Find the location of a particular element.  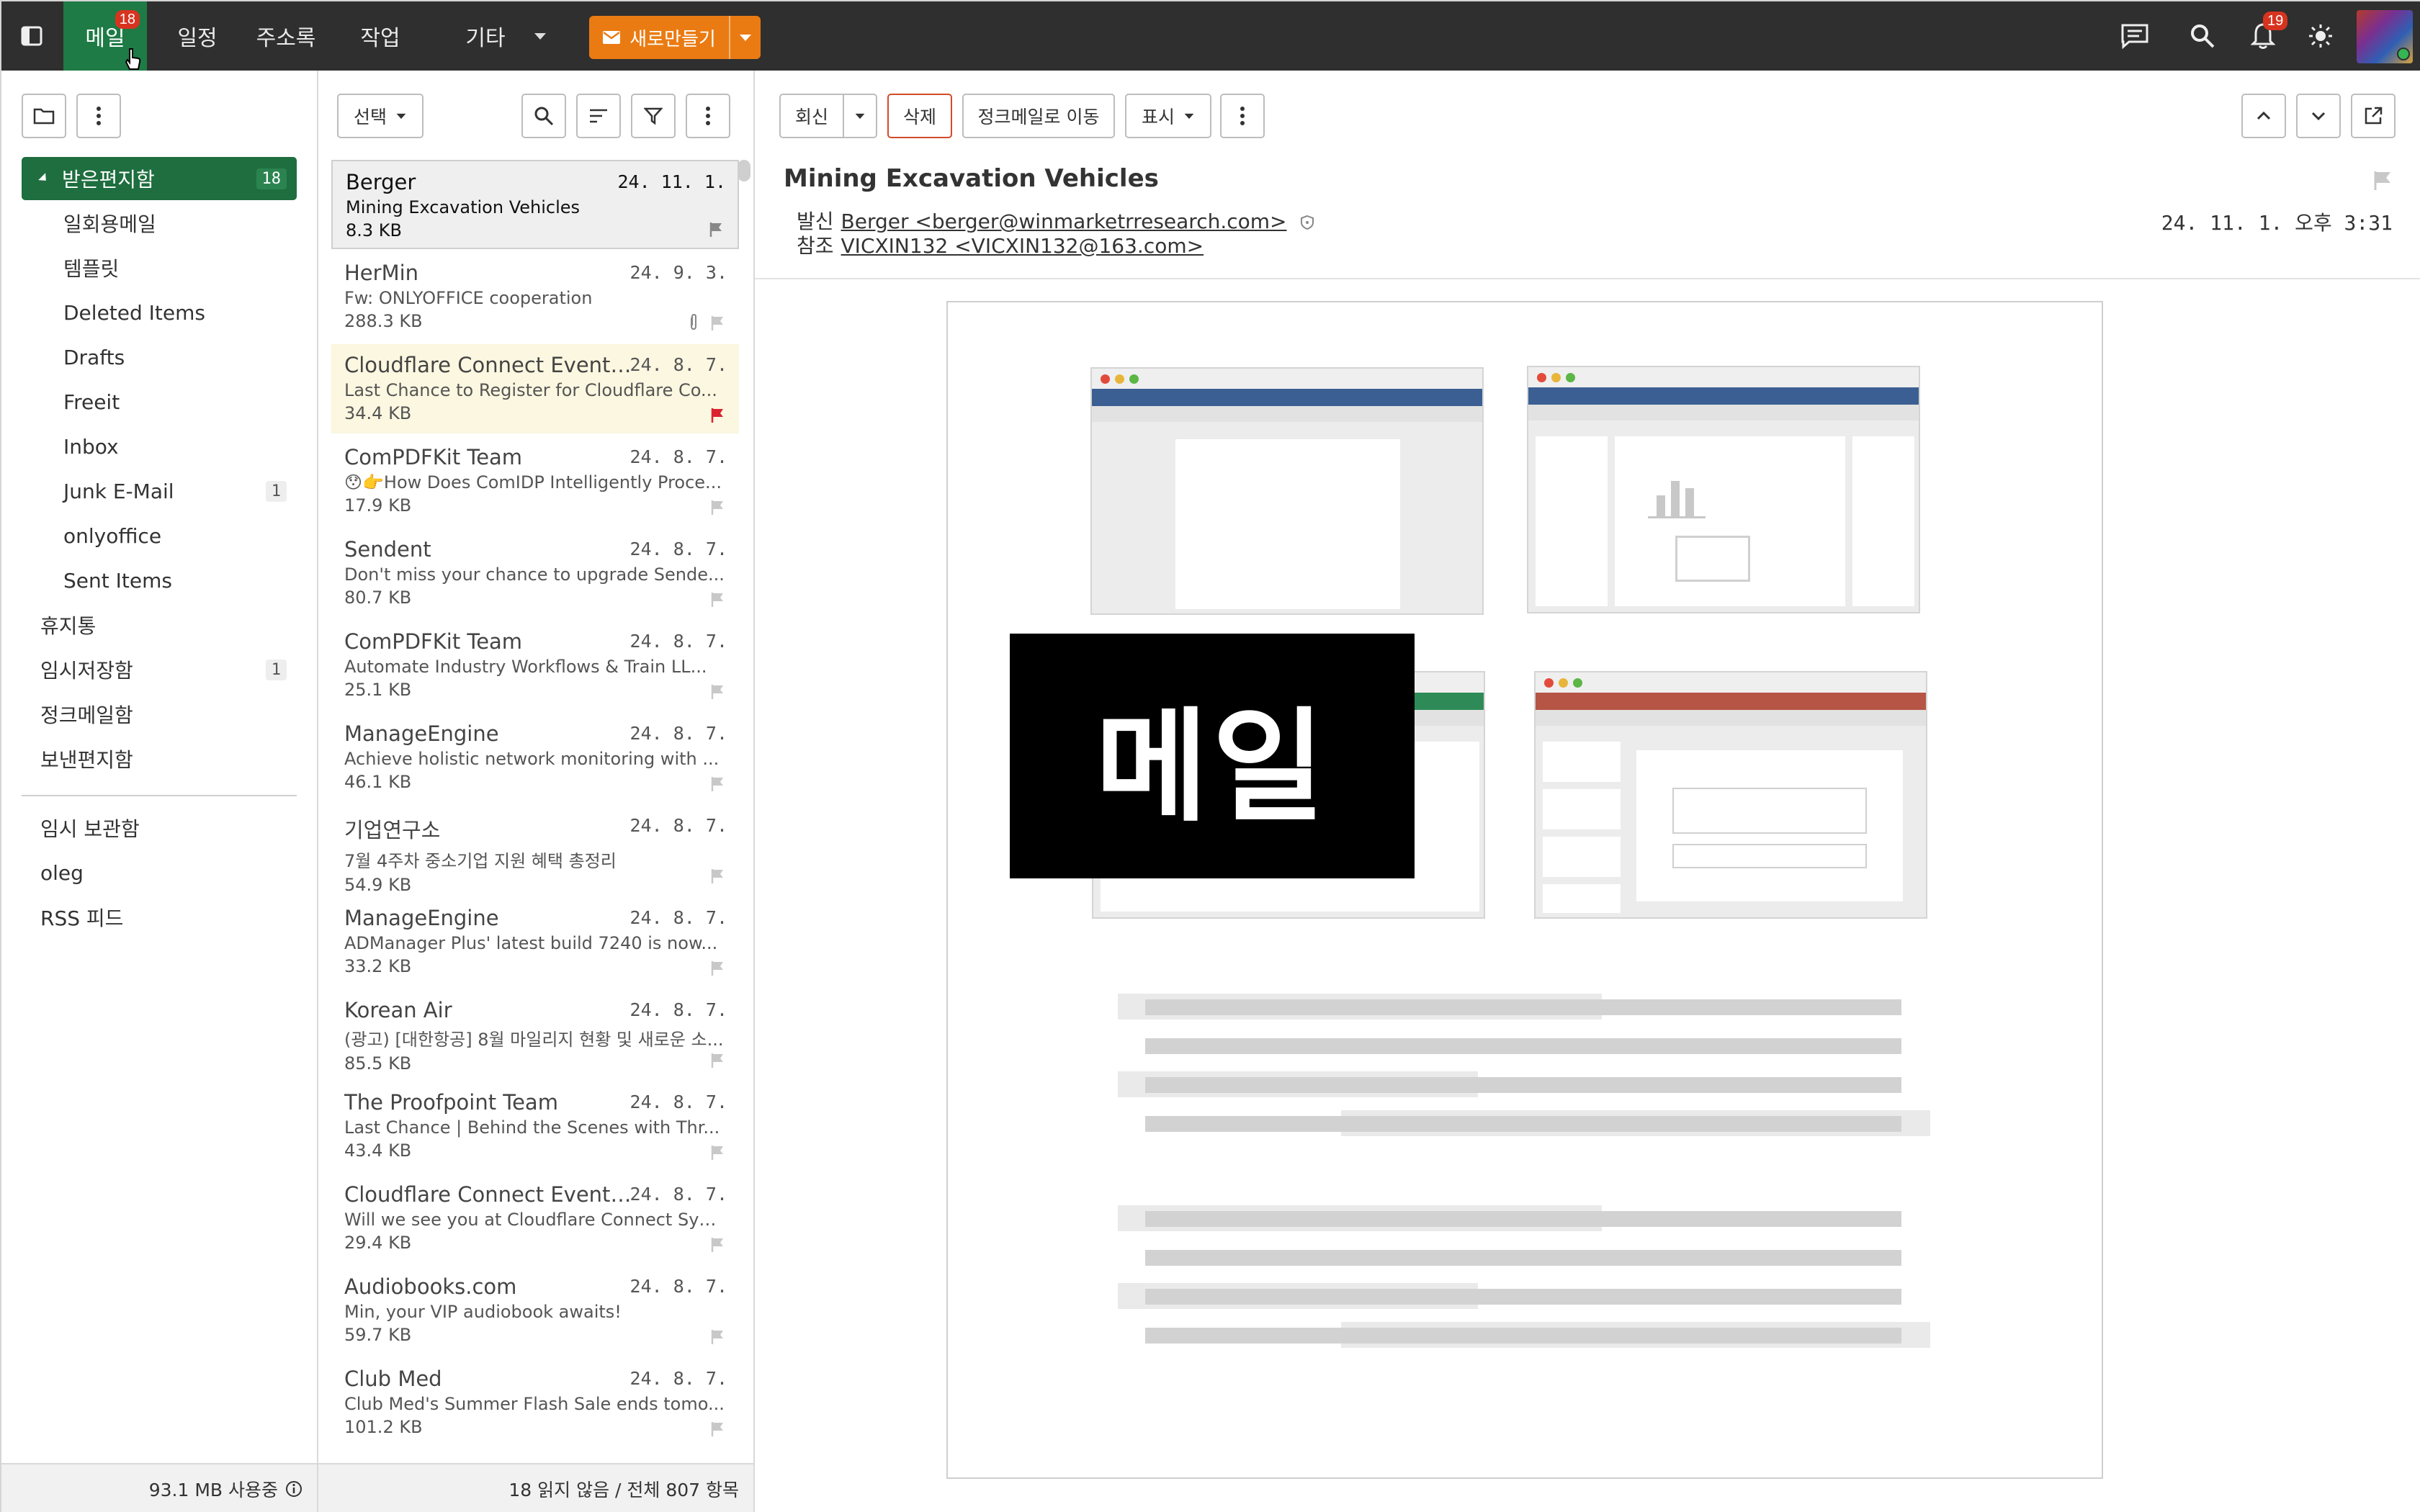

list-menu-button is located at coordinates (708, 116).